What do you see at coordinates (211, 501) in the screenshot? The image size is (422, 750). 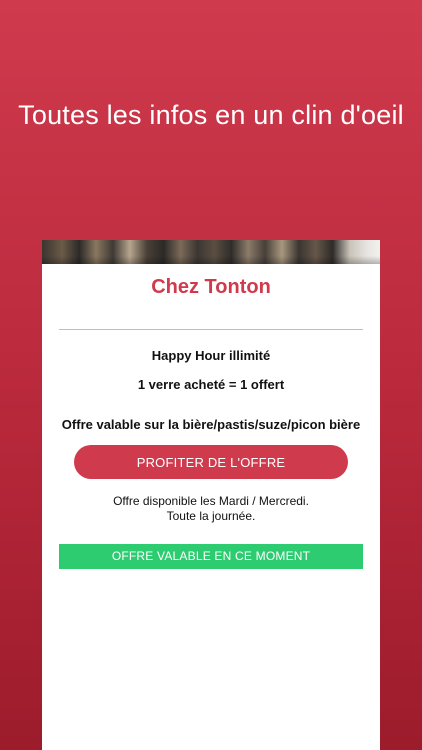 I see `availability-days: Offre disponible les Mardi / Mercredi.` at bounding box center [211, 501].